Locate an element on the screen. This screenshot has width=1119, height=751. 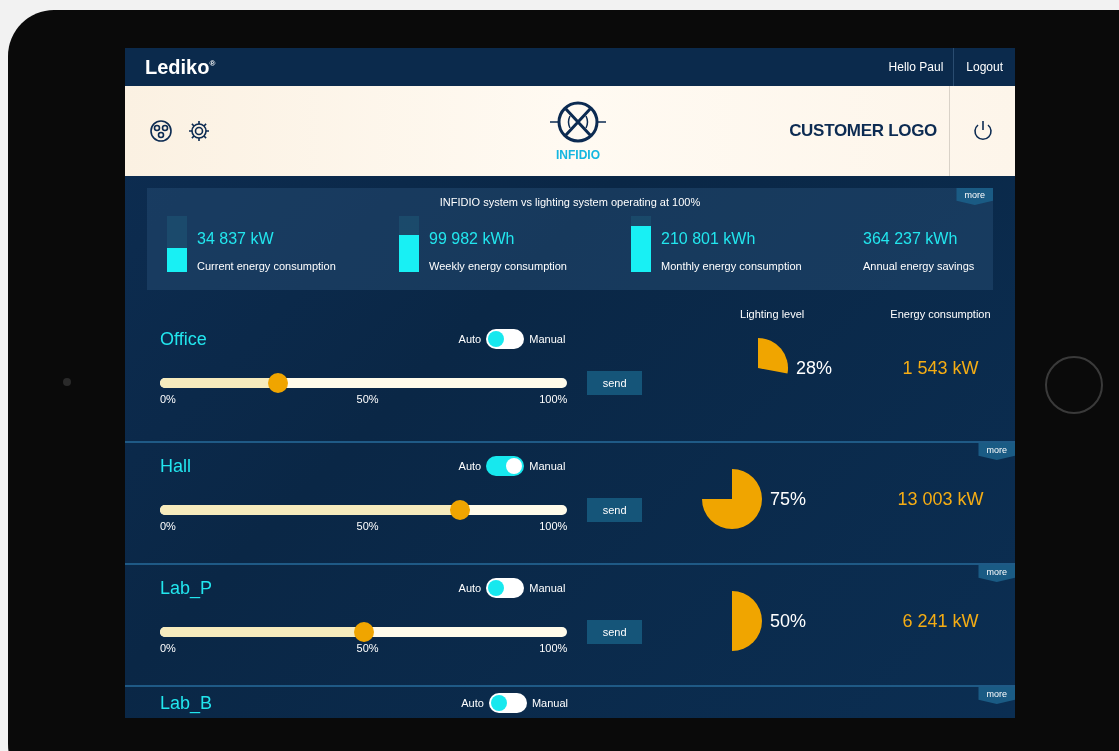
reel-icon is located at coordinates (161, 131).